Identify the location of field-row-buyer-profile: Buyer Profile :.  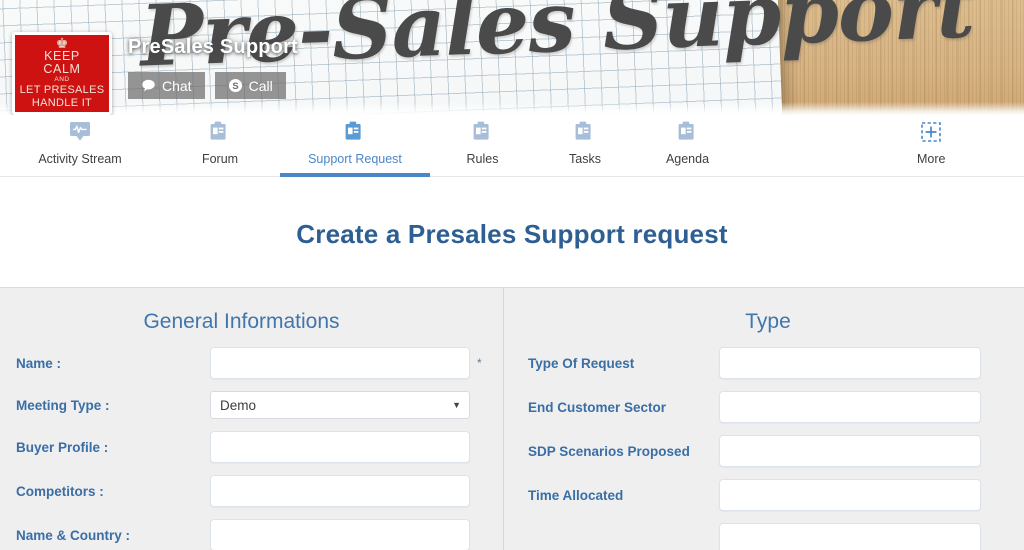
(251, 447).